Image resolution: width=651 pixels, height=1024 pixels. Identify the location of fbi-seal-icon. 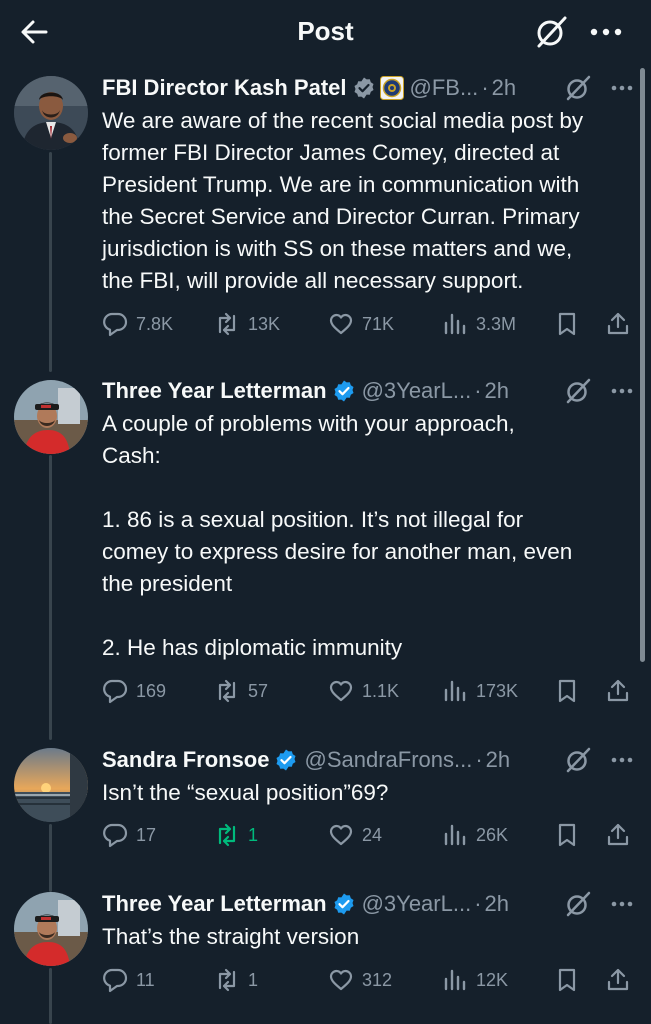
(391, 88).